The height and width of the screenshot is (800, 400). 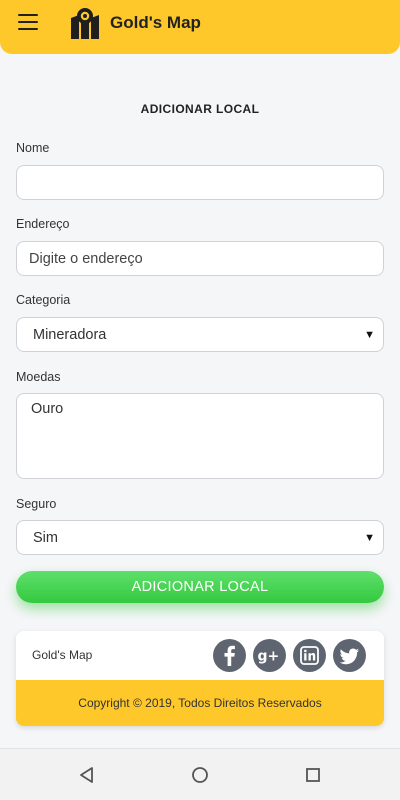 What do you see at coordinates (155, 22) in the screenshot?
I see `app-title: Gold's Map` at bounding box center [155, 22].